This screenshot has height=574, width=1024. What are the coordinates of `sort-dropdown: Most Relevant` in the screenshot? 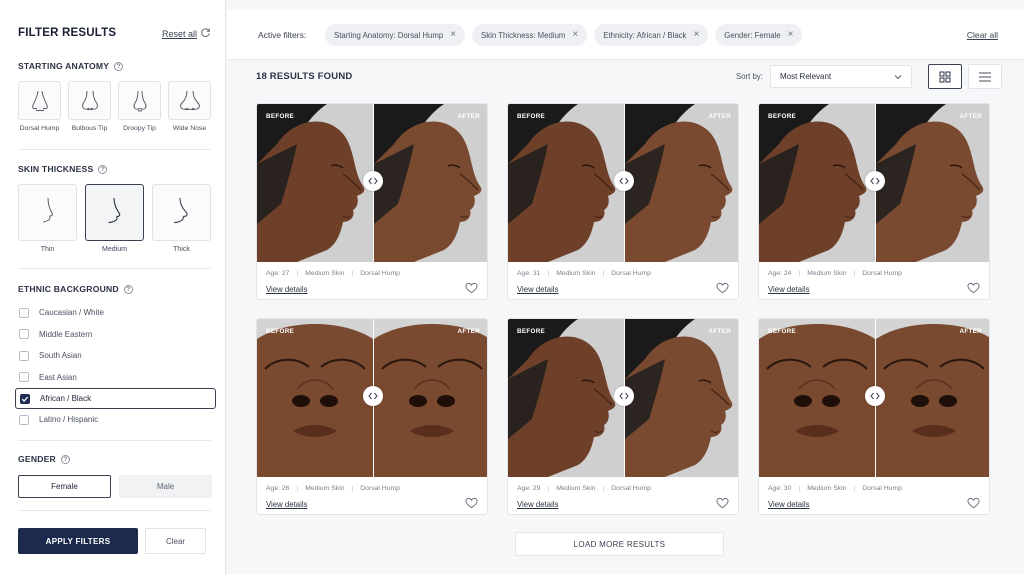 It's located at (841, 76).